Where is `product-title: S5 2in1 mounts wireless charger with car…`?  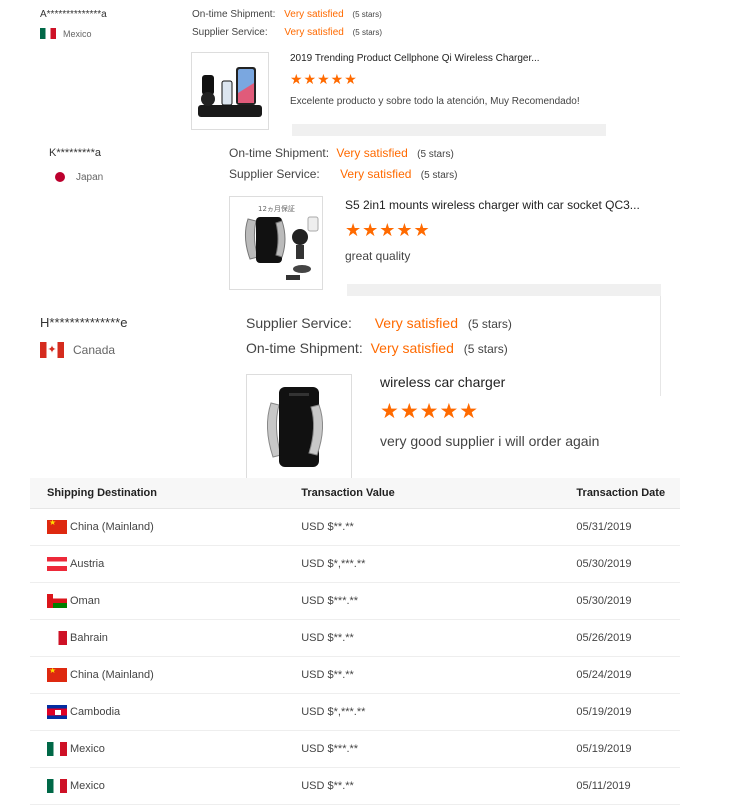
product-title: S5 2in1 mounts wireless charger with car… is located at coordinates (500, 205).